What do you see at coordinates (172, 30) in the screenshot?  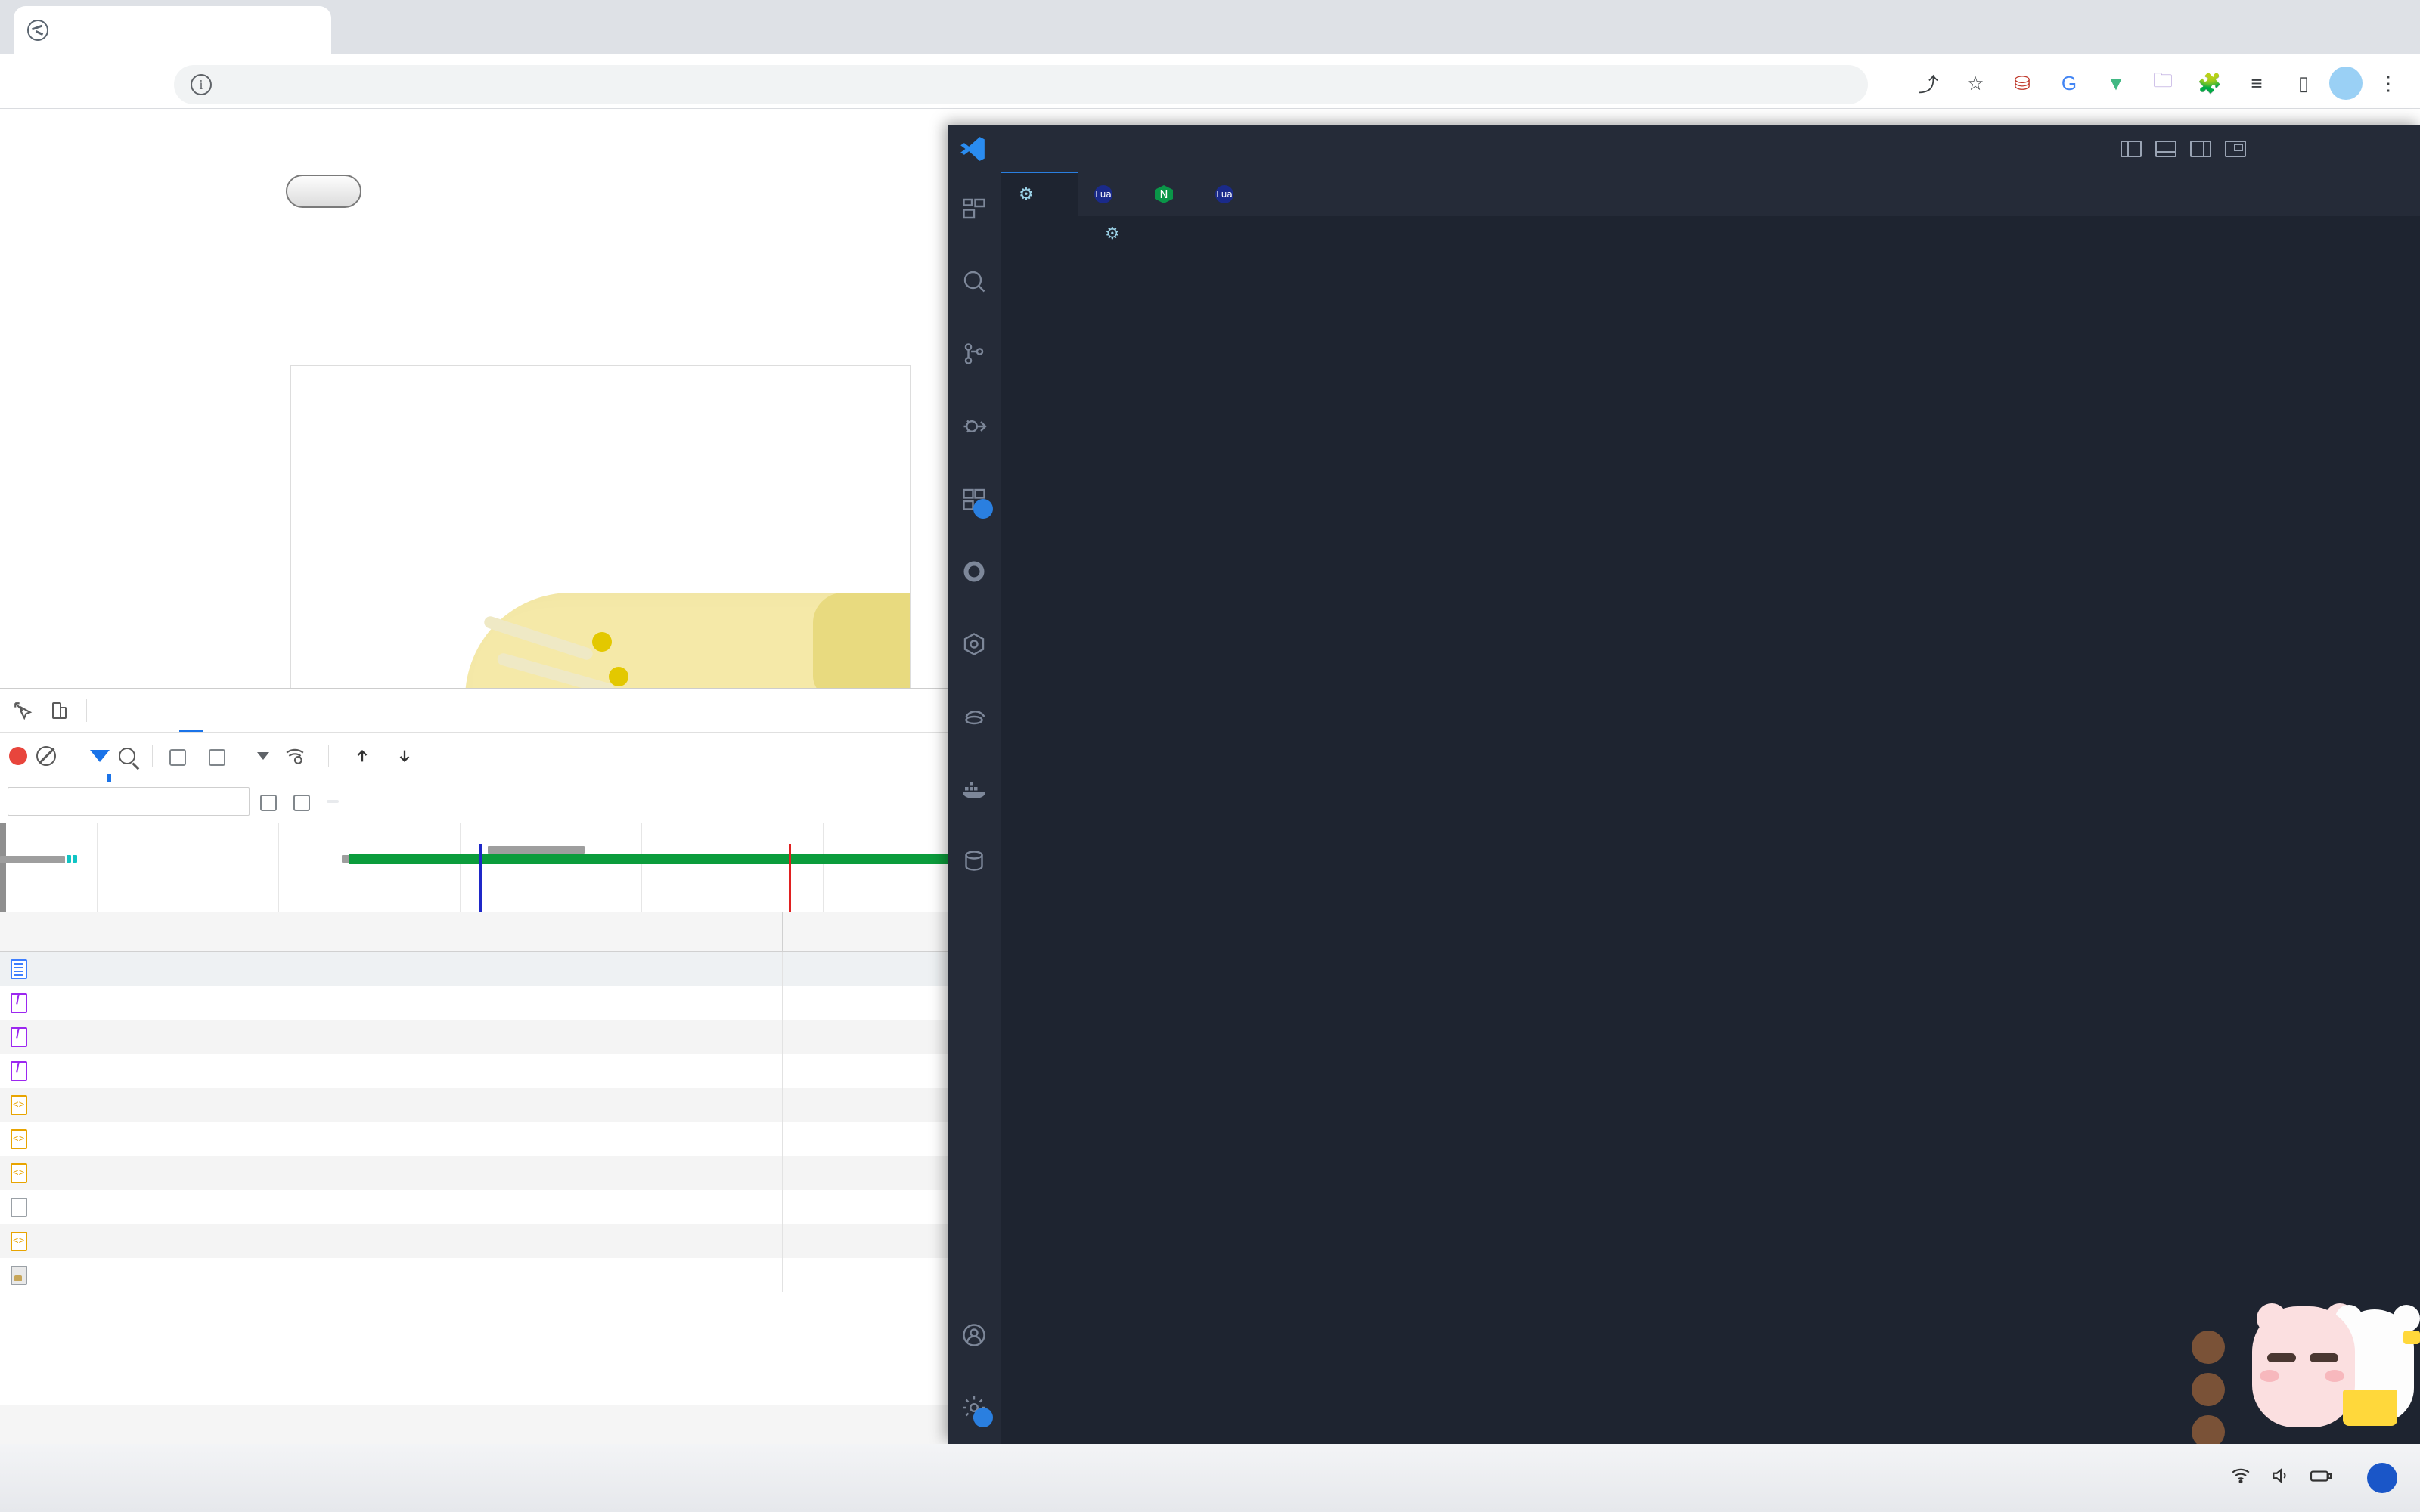 I see `browser-tab` at bounding box center [172, 30].